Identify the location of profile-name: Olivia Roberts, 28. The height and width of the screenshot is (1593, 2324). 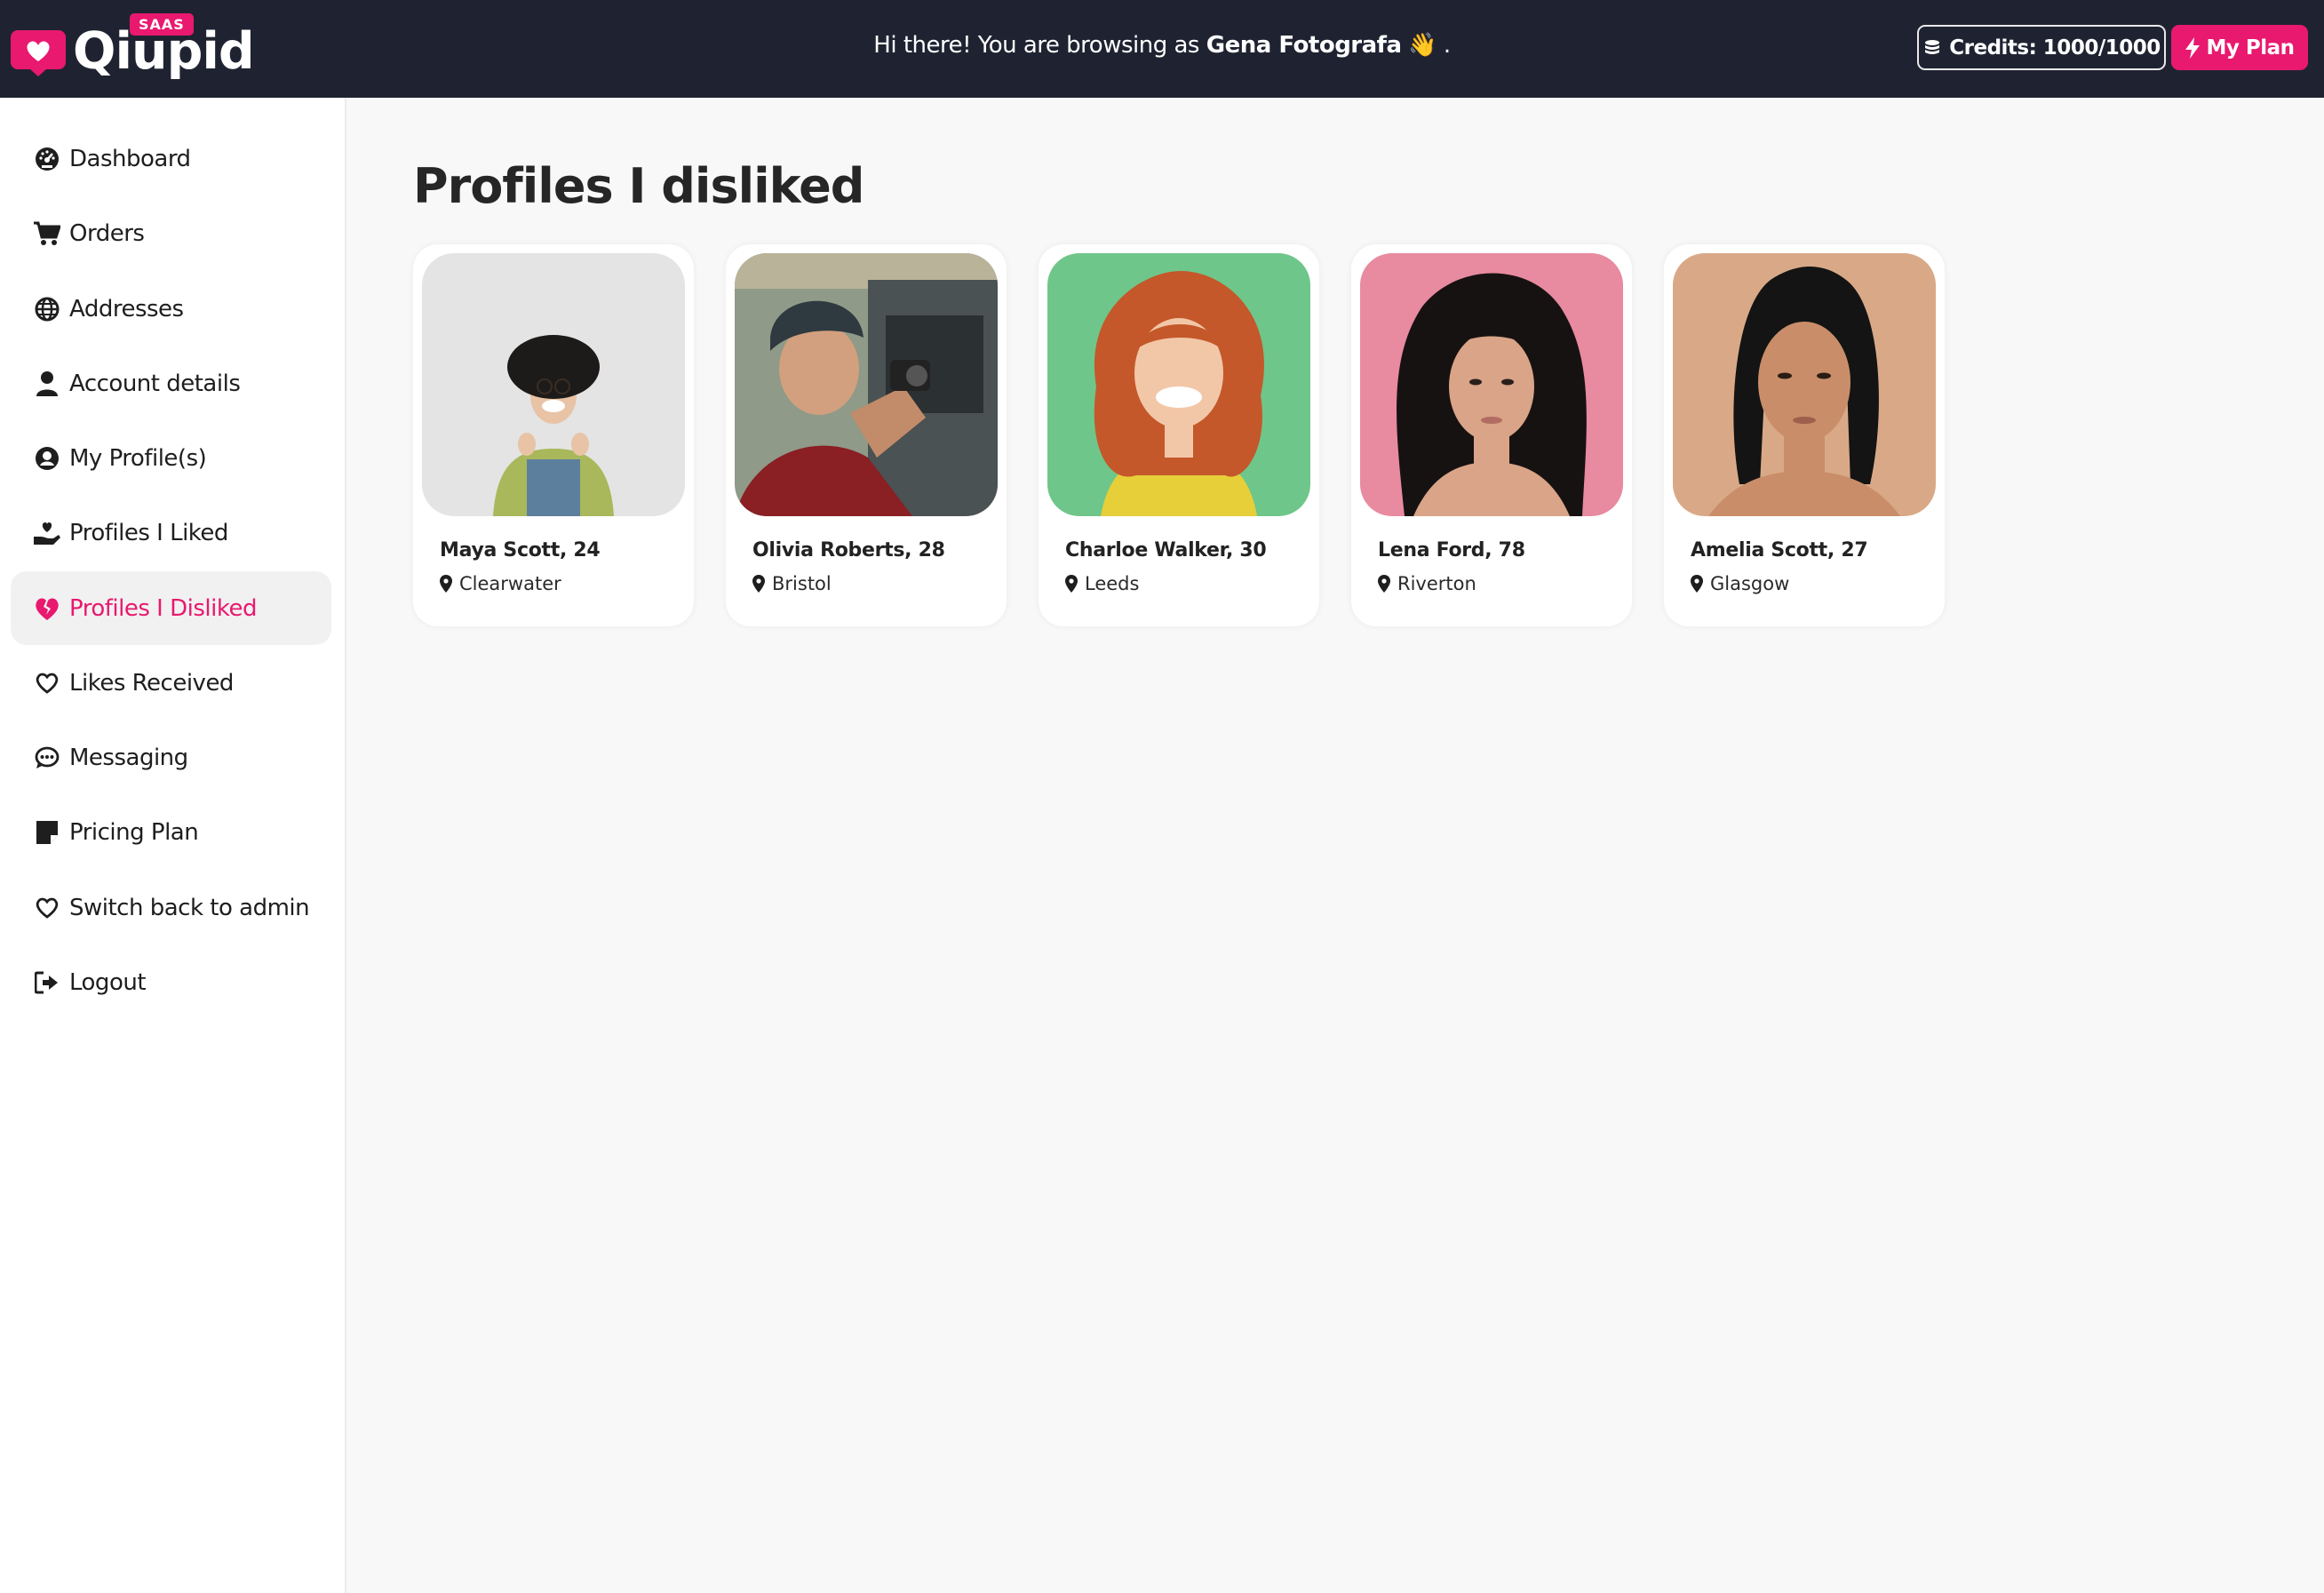
(849, 550).